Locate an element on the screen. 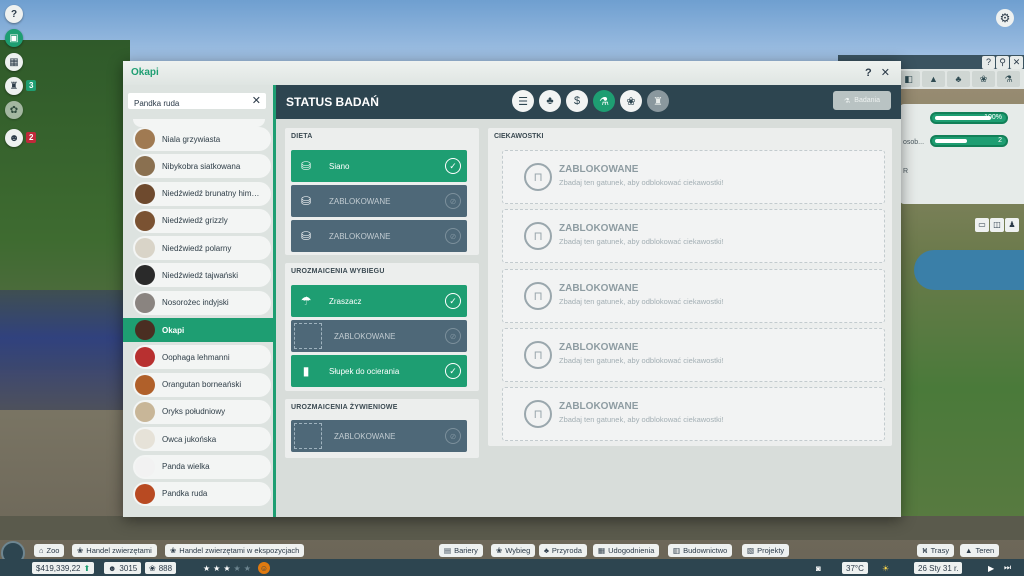 Image resolution: width=1024 pixels, height=576 pixels. list-item: Panda wielka is located at coordinates (202, 466).